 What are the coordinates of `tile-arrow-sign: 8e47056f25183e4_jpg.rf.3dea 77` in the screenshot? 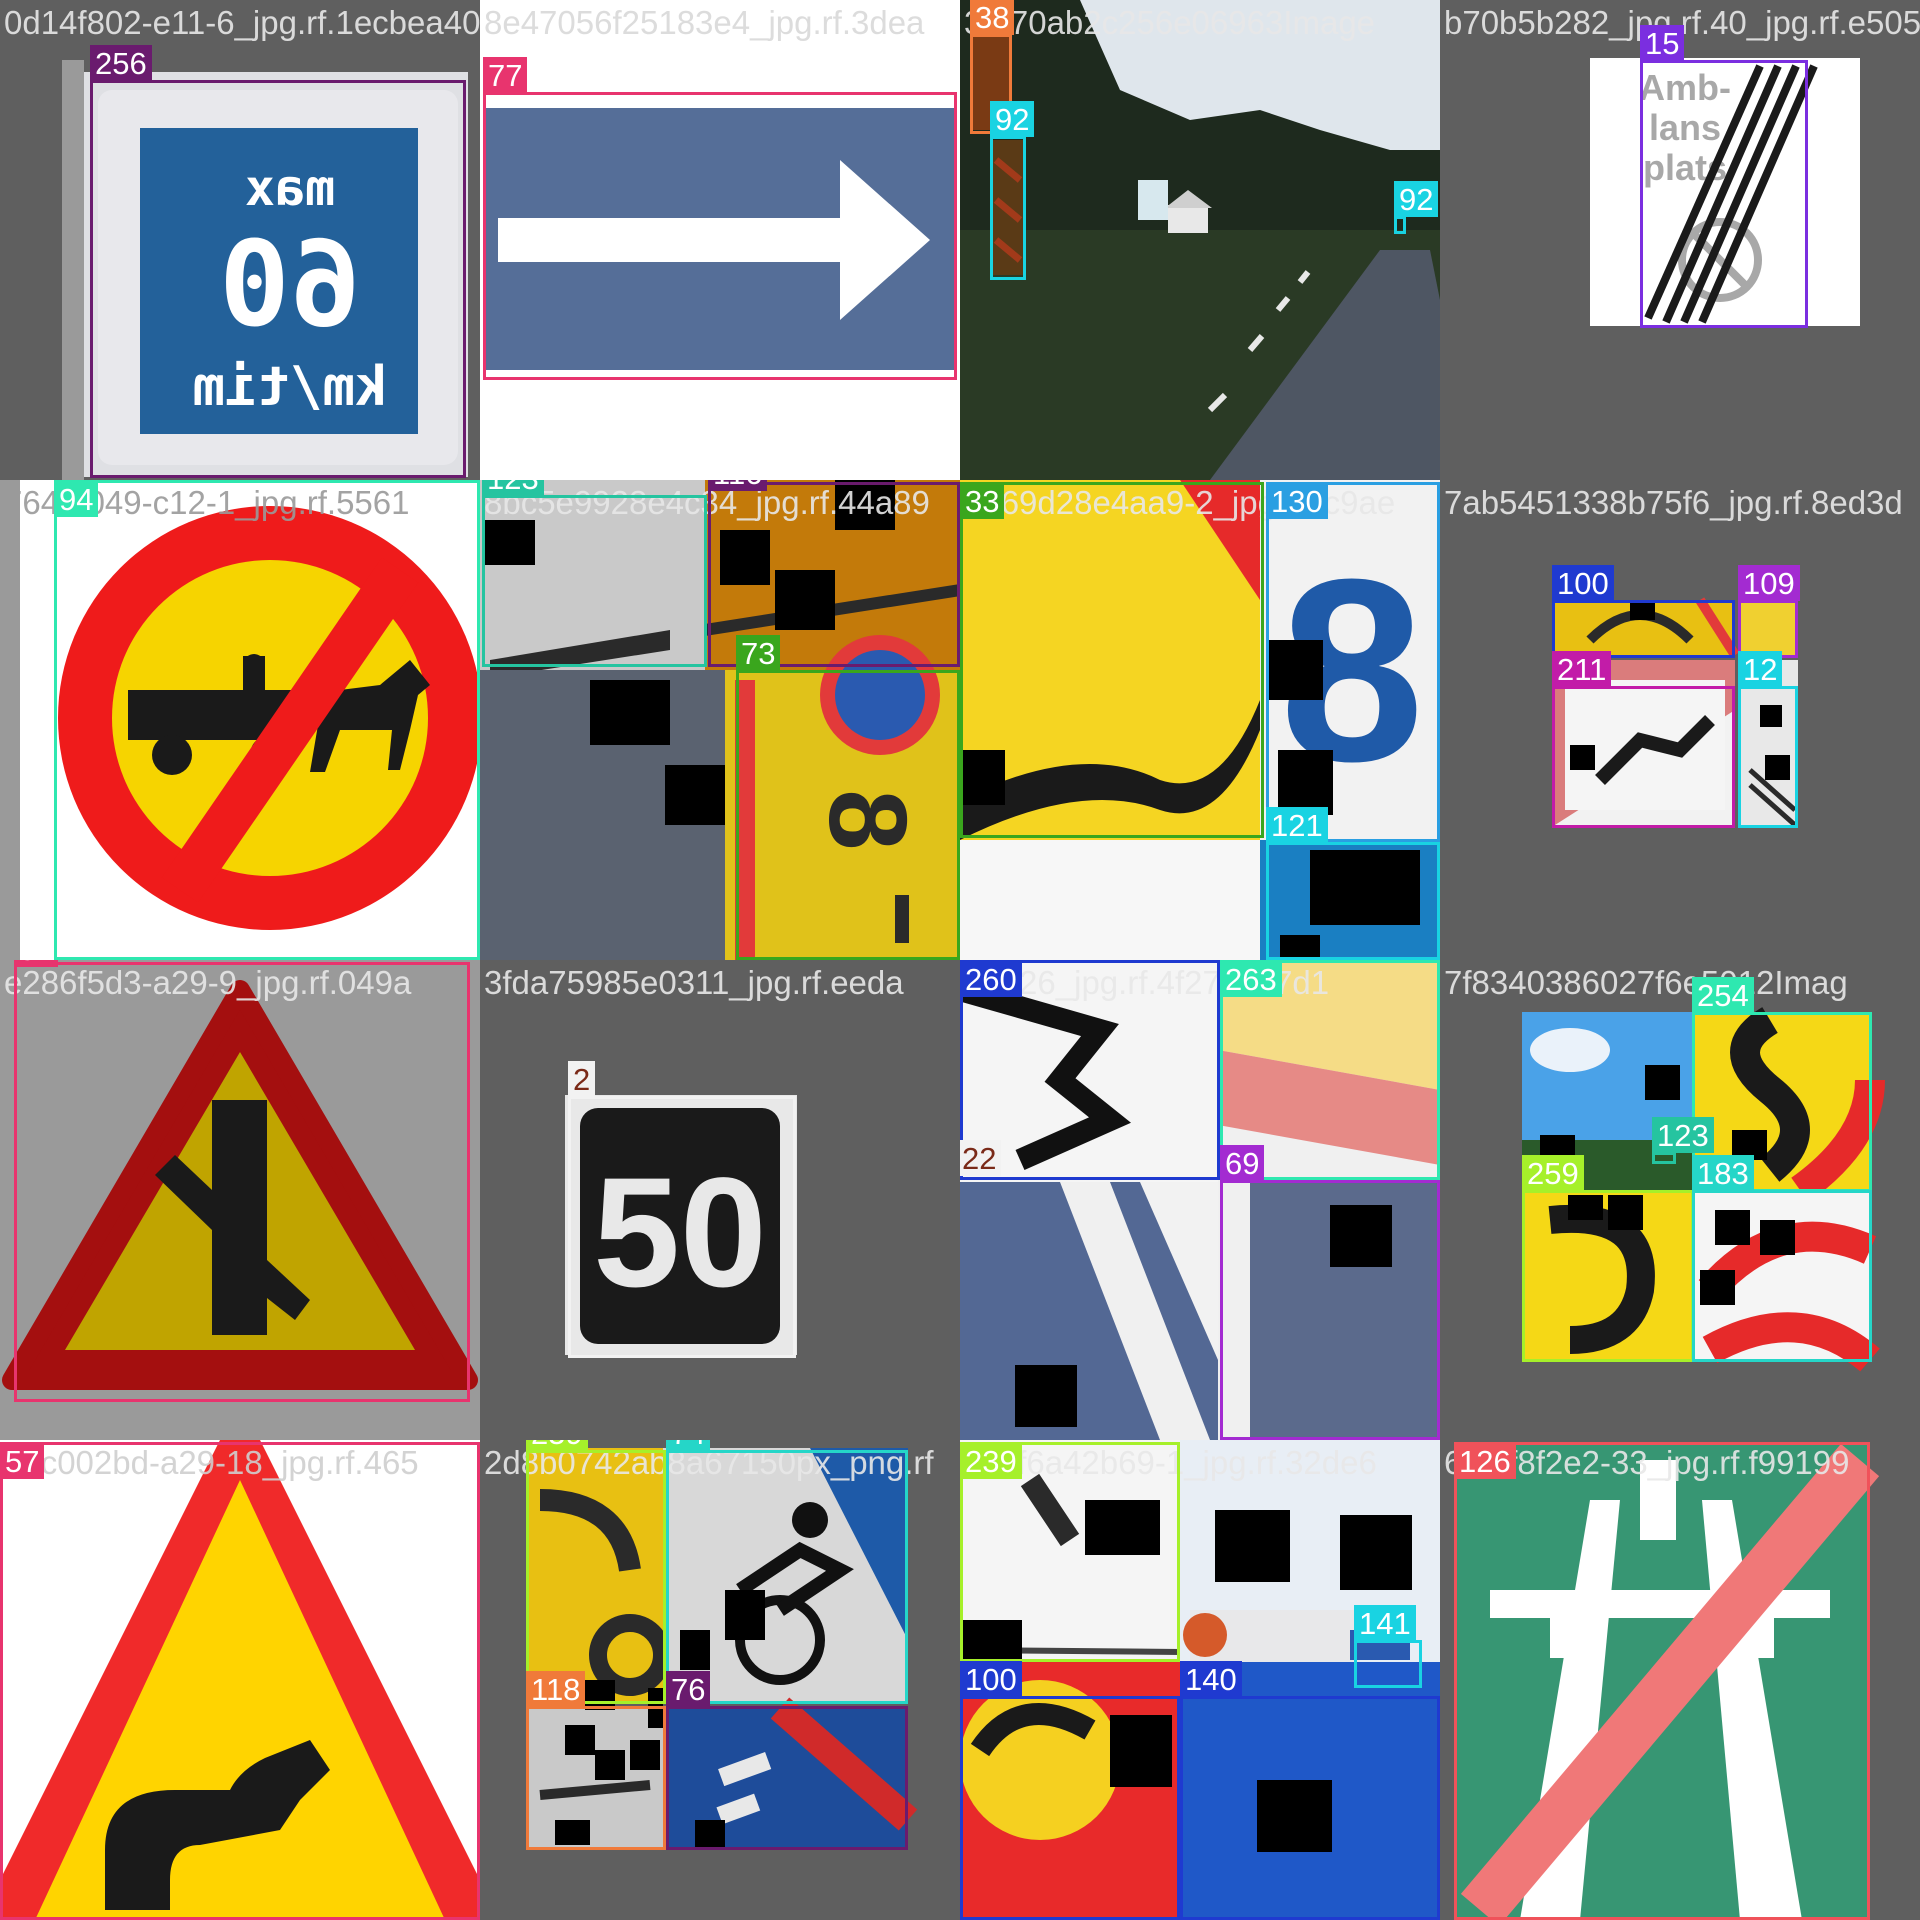 It's located at (720, 240).